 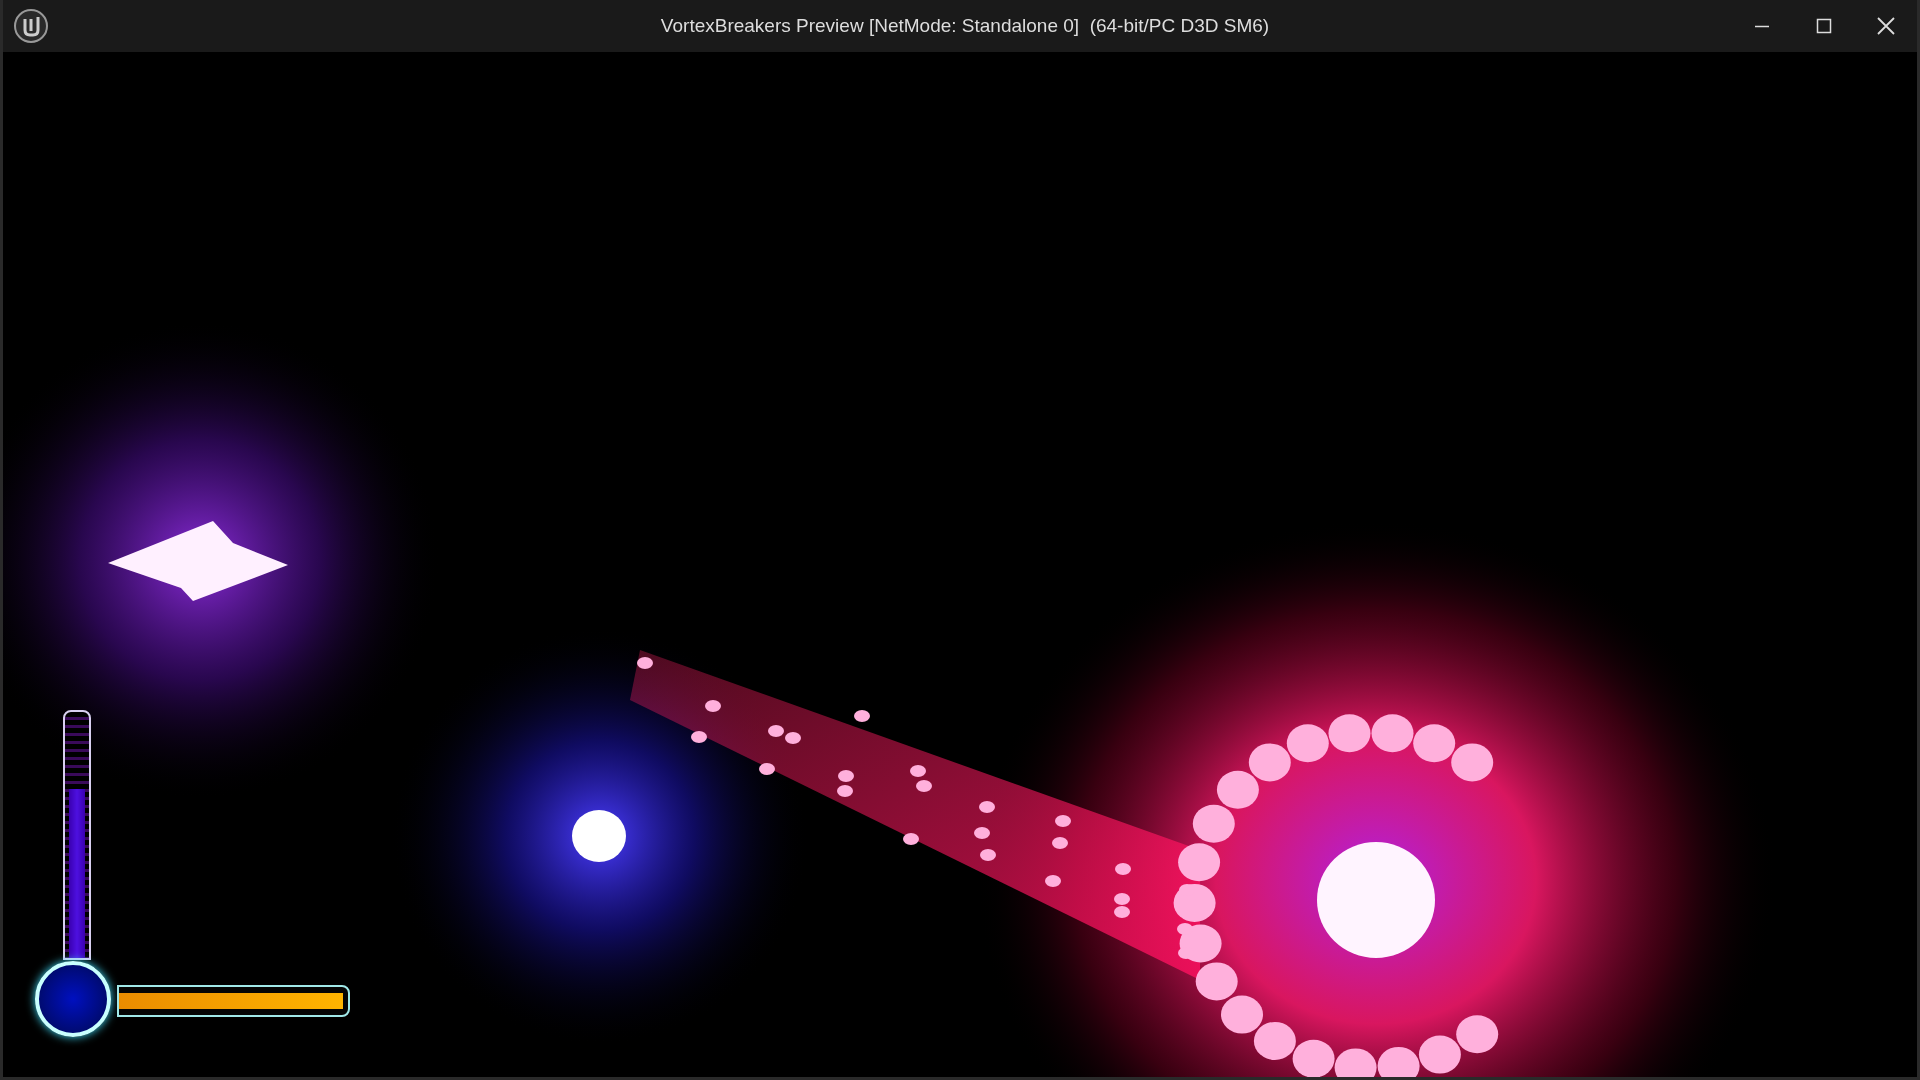 I want to click on orb-icon, so click(x=73, y=999).